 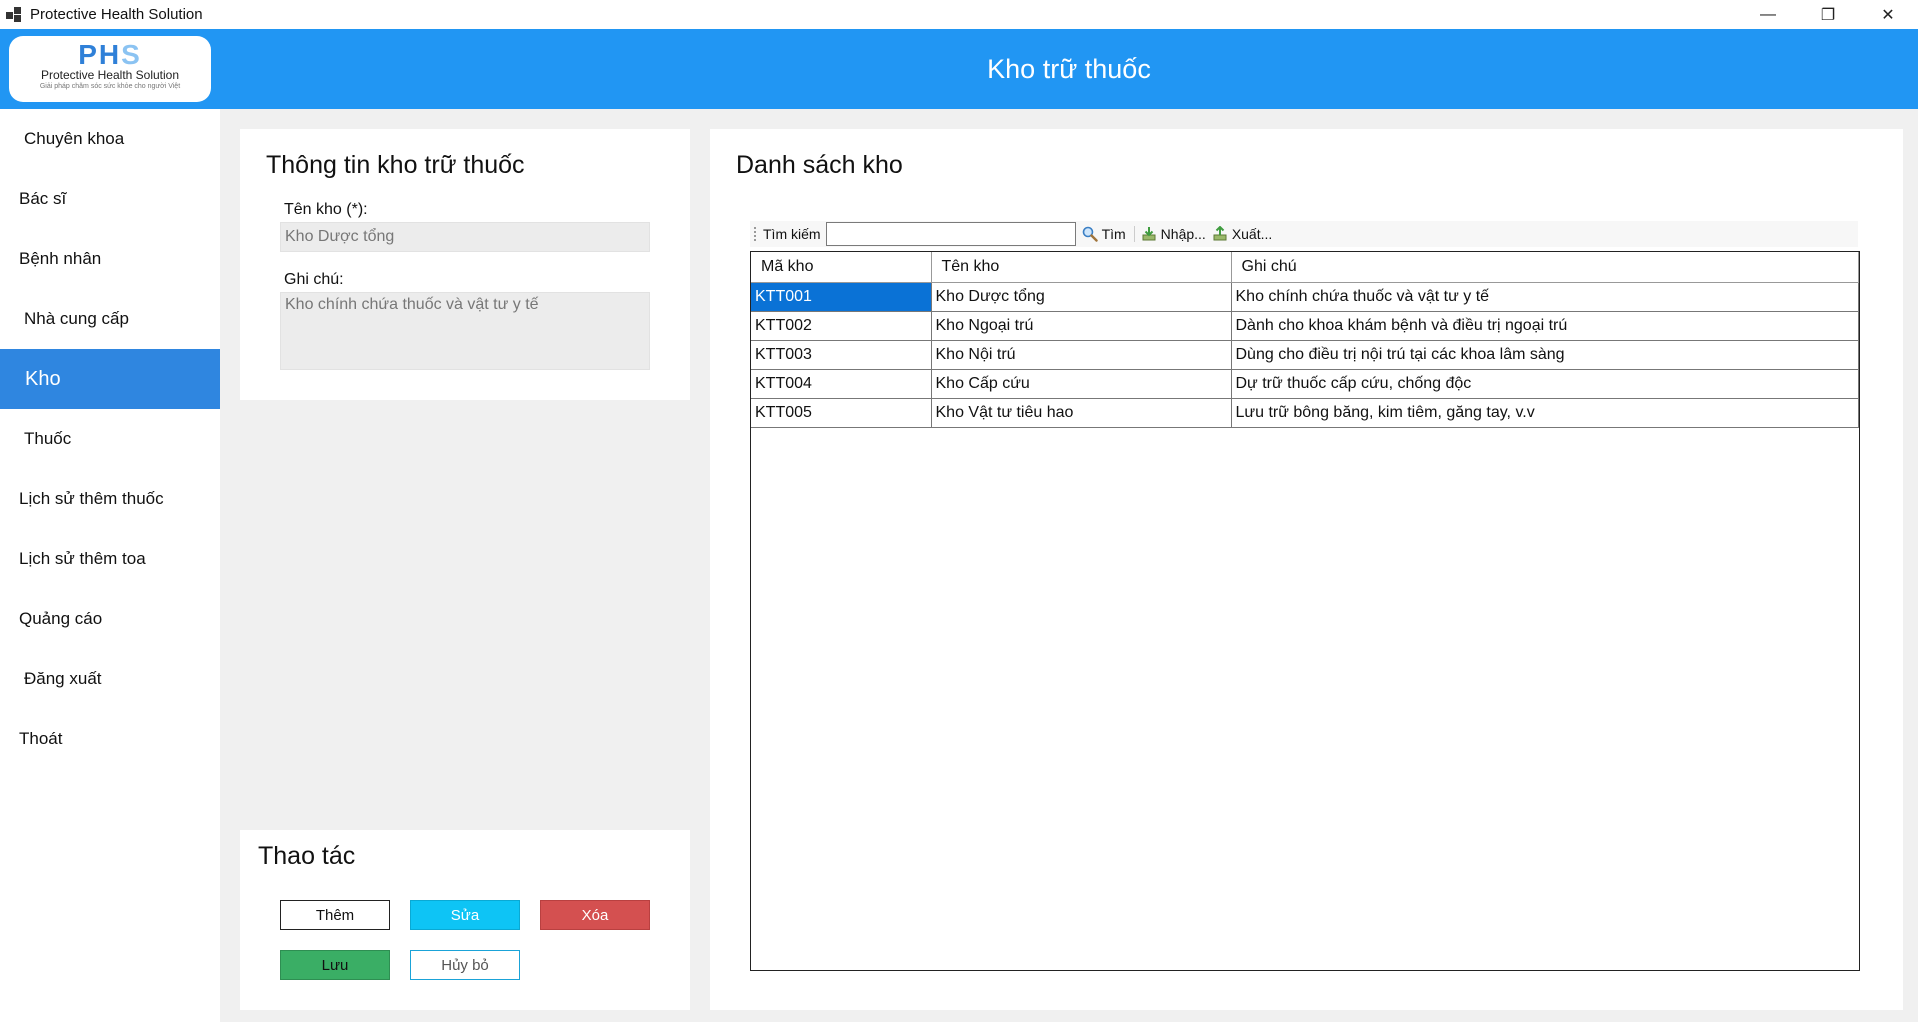 I want to click on note-field: Kho chính chứa thuốc và vật tư y tế, so click(x=465, y=331).